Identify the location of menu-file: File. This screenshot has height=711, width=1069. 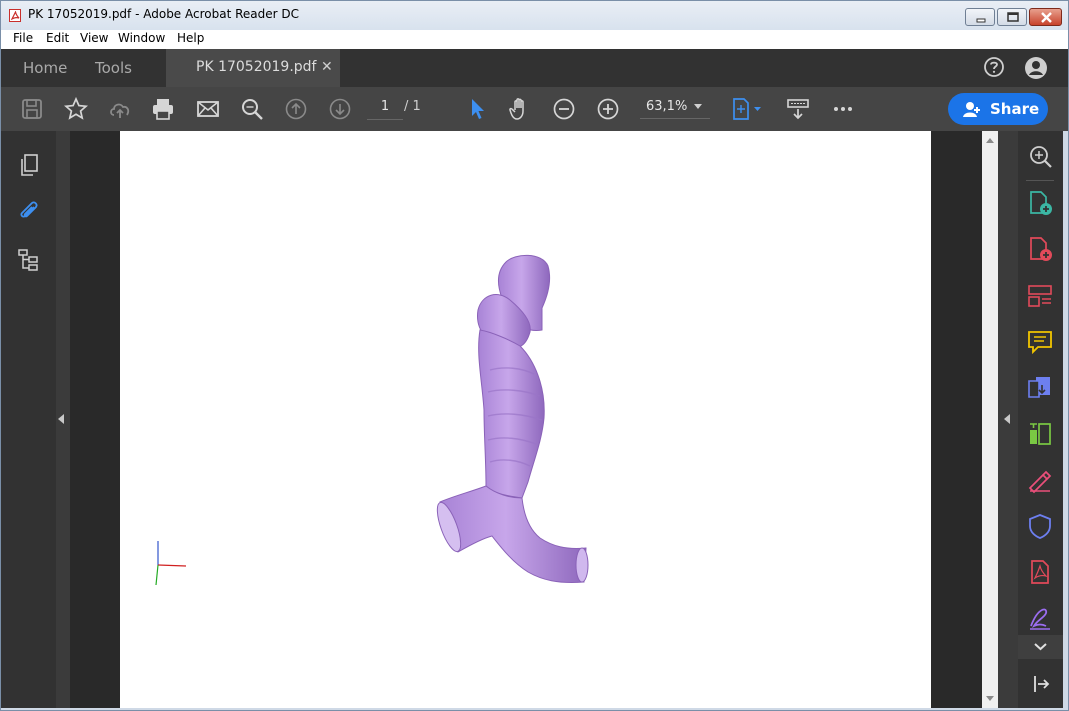
(23, 38).